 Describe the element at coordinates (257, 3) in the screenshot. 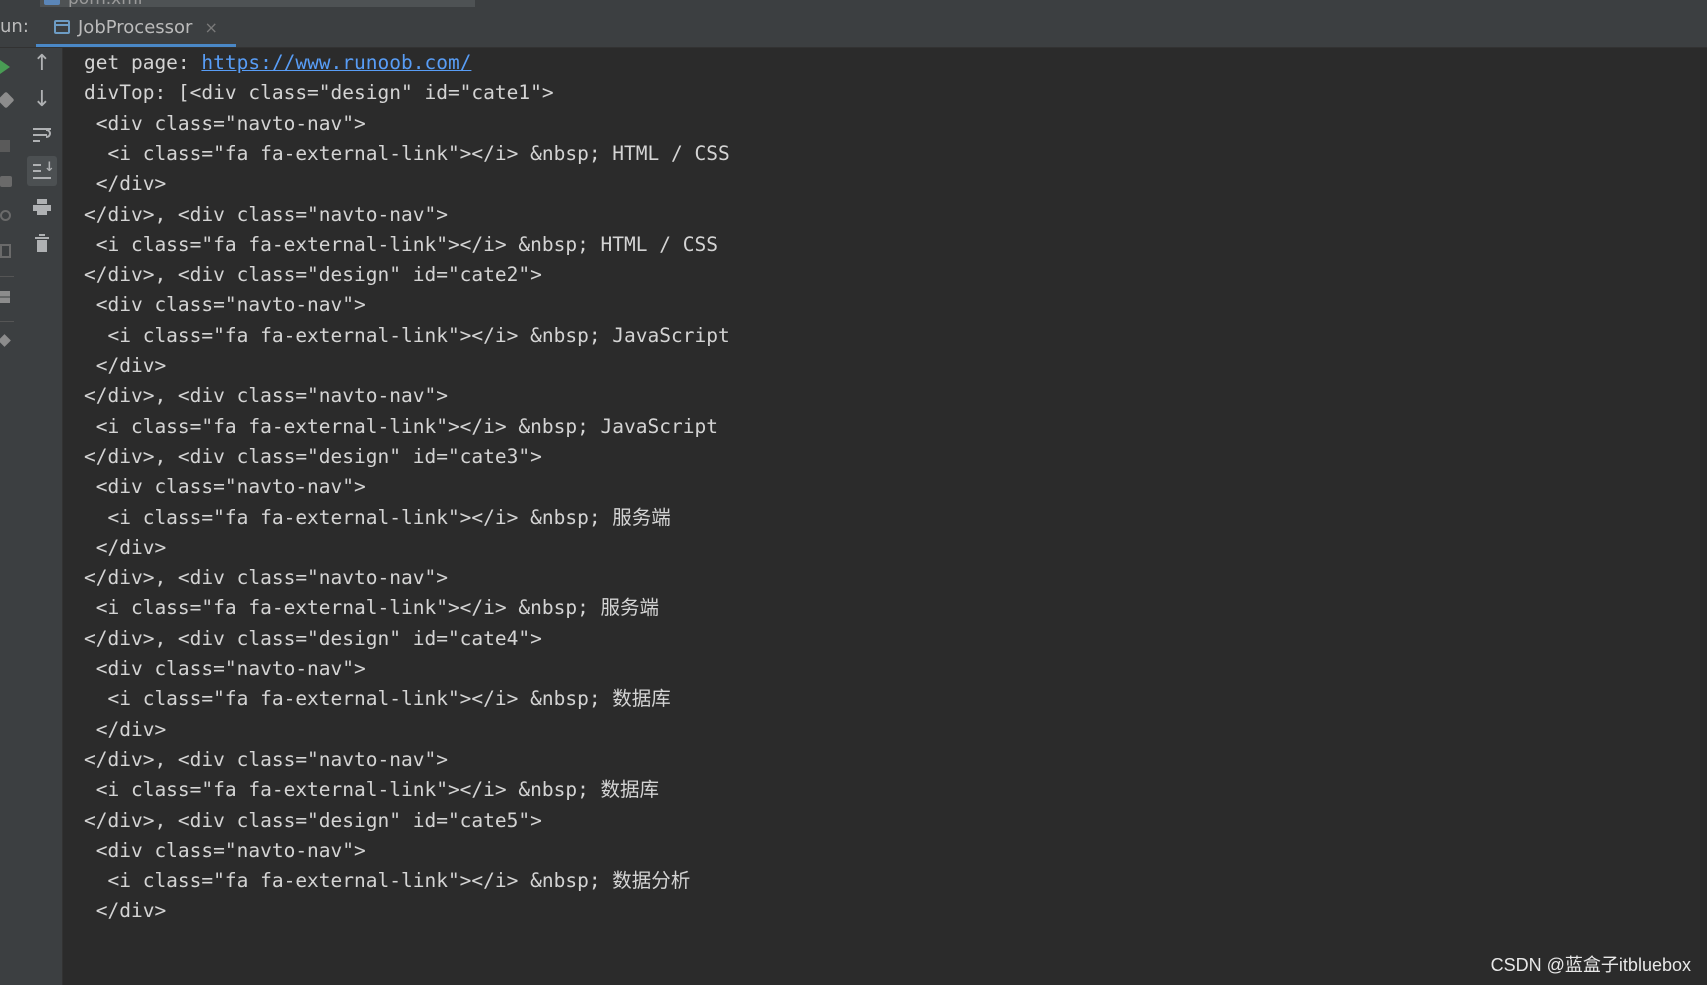

I see `editor-tab-pom: pom.xml` at that location.